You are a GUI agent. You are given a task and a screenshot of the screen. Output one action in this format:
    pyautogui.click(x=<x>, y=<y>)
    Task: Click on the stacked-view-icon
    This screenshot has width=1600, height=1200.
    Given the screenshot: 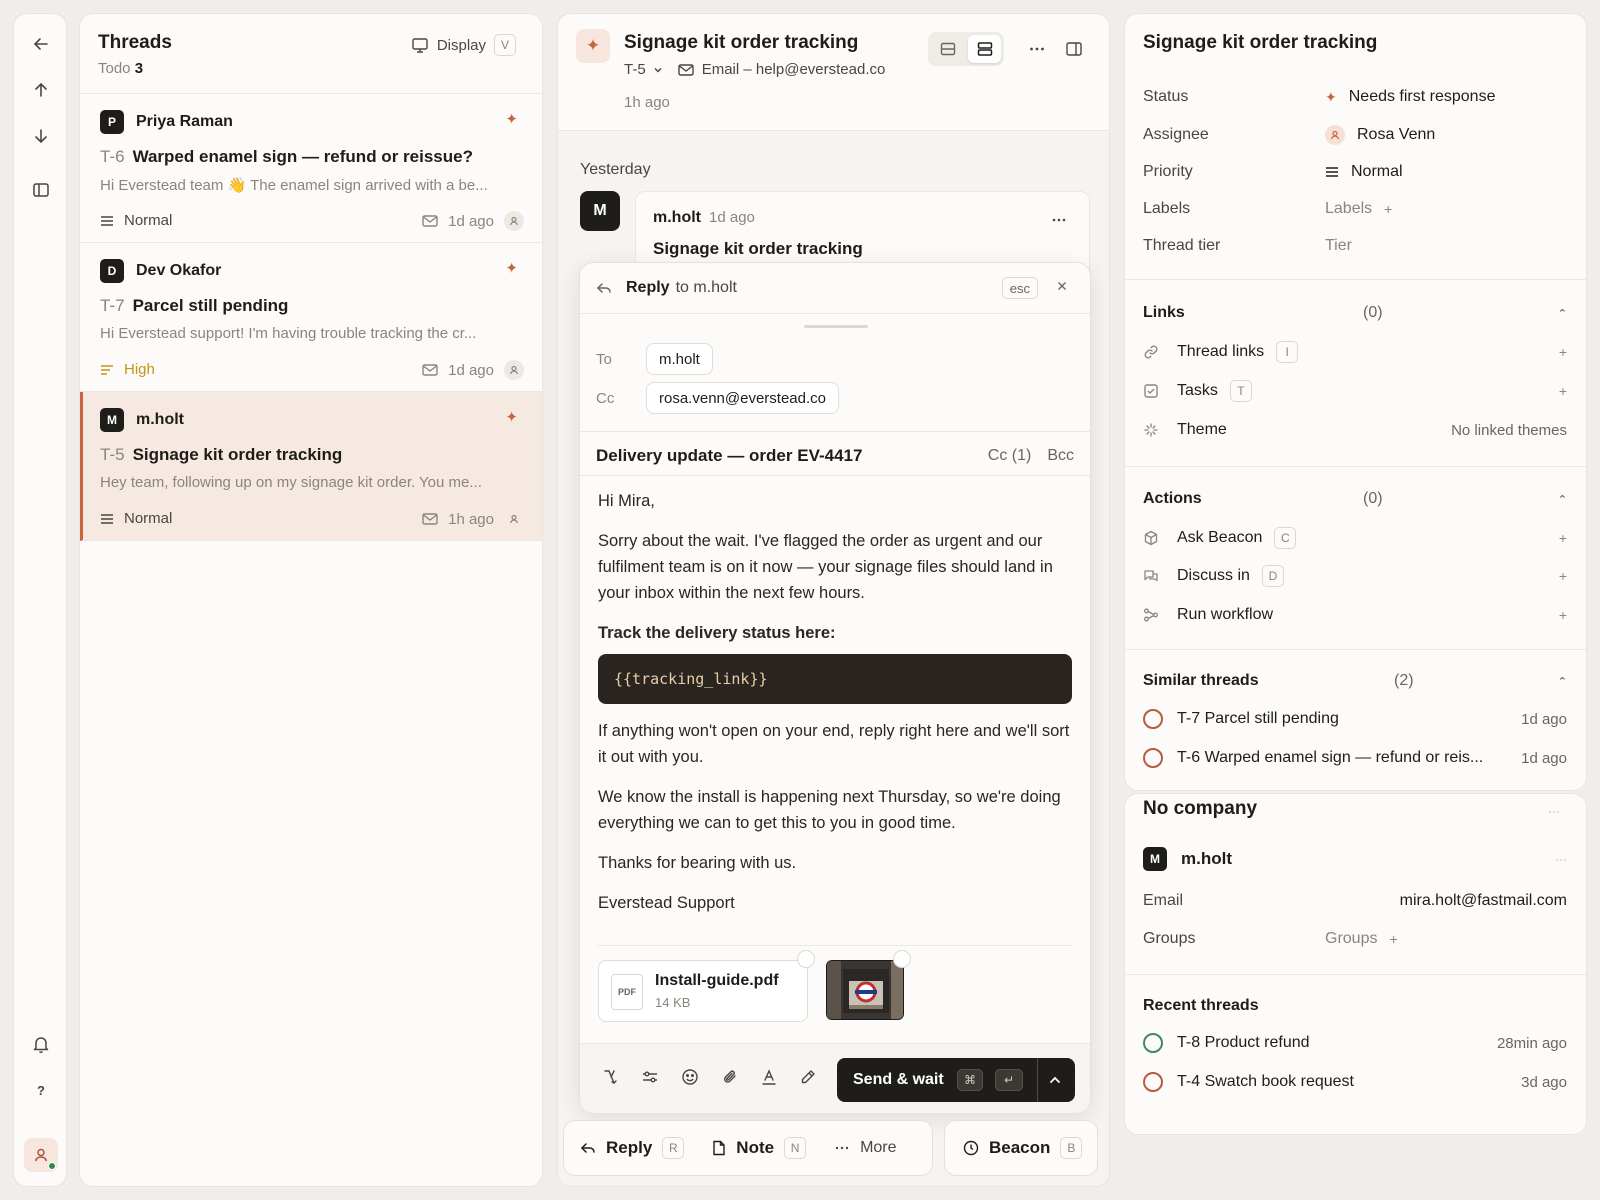 What is the action you would take?
    pyautogui.click(x=984, y=49)
    